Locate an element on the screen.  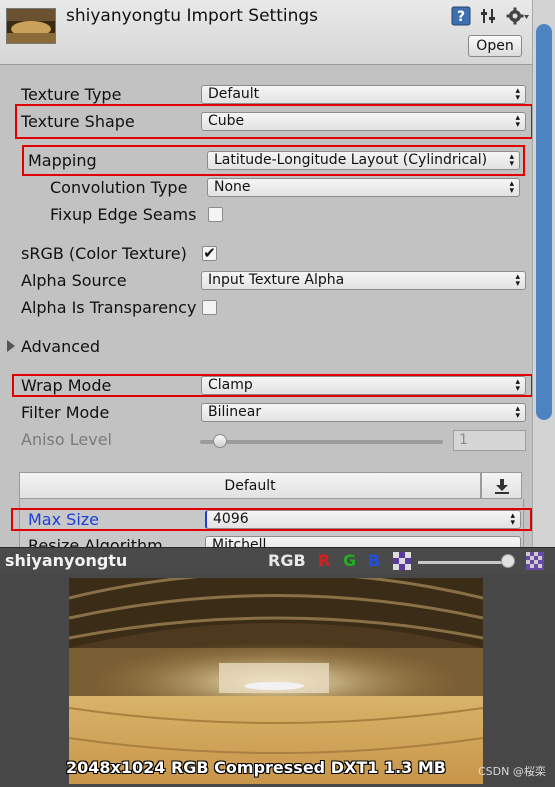
resize-algorithm-label: Resize Algorithm is located at coordinates (95, 541).